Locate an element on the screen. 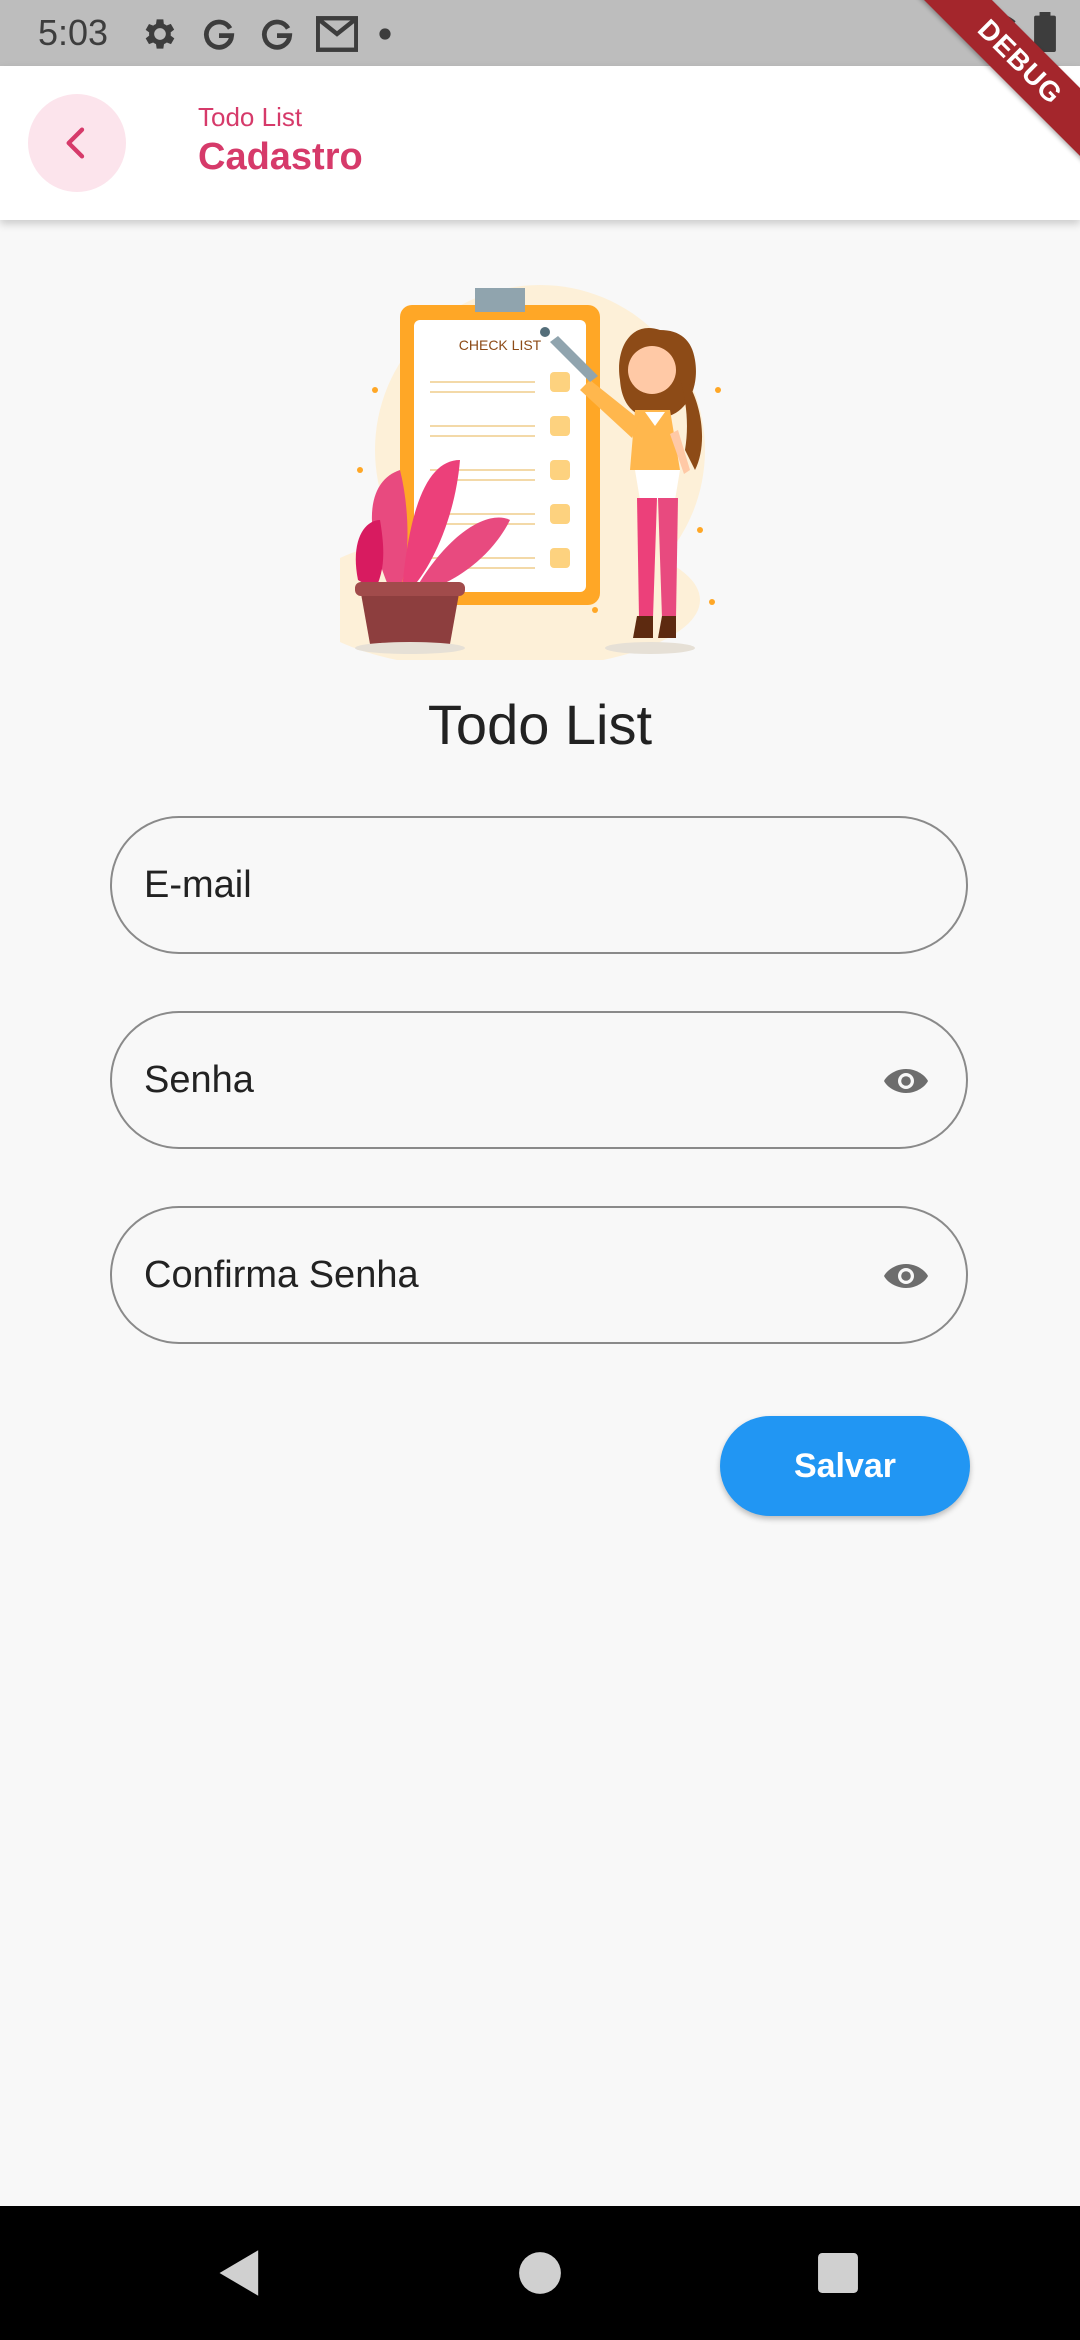 The width and height of the screenshot is (1080, 2340). recents-square-icon is located at coordinates (838, 2273).